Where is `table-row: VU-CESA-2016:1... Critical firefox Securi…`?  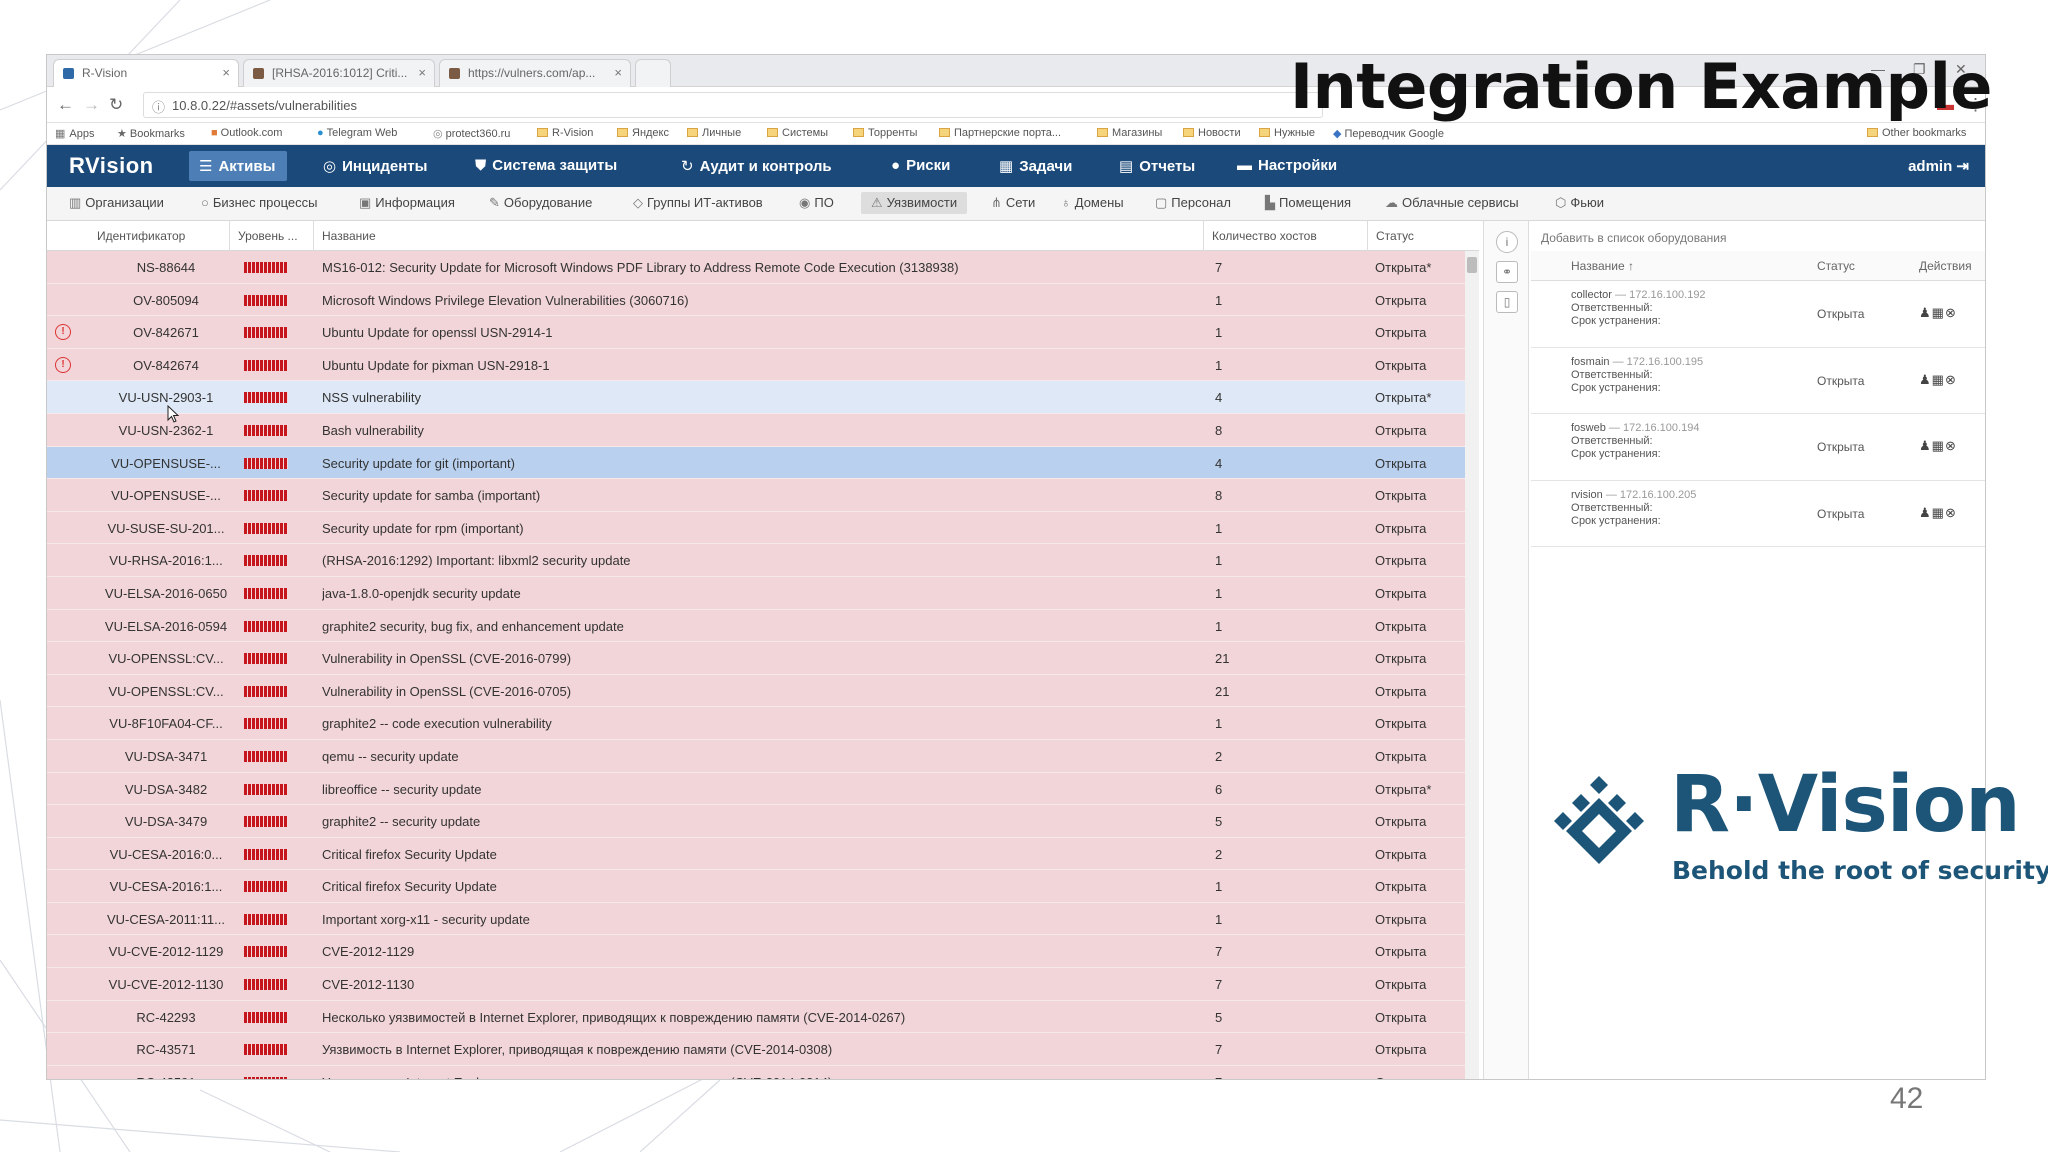 table-row: VU-CESA-2016:1... Critical firefox Securi… is located at coordinates (763, 886).